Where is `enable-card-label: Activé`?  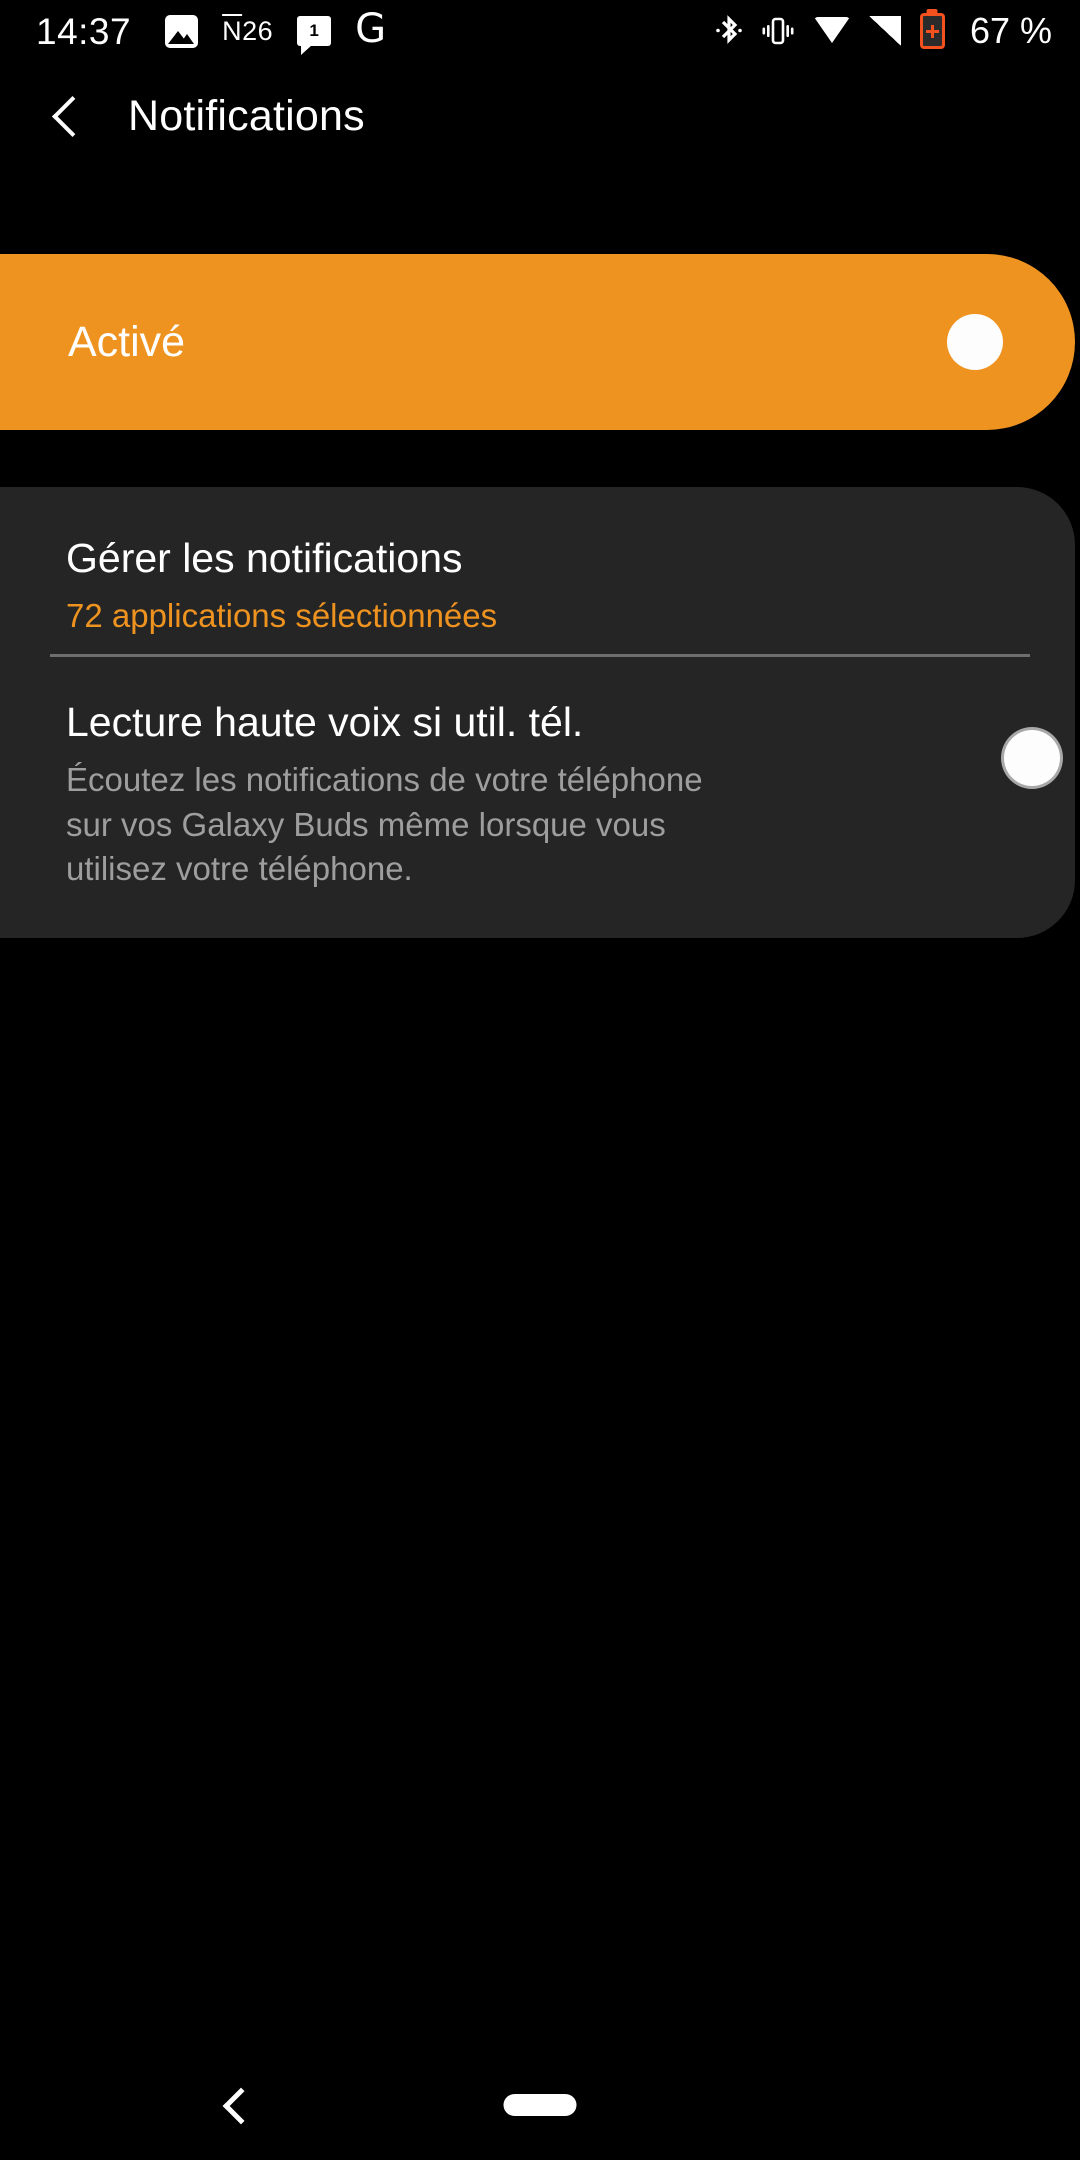 enable-card-label: Activé is located at coordinates (127, 341).